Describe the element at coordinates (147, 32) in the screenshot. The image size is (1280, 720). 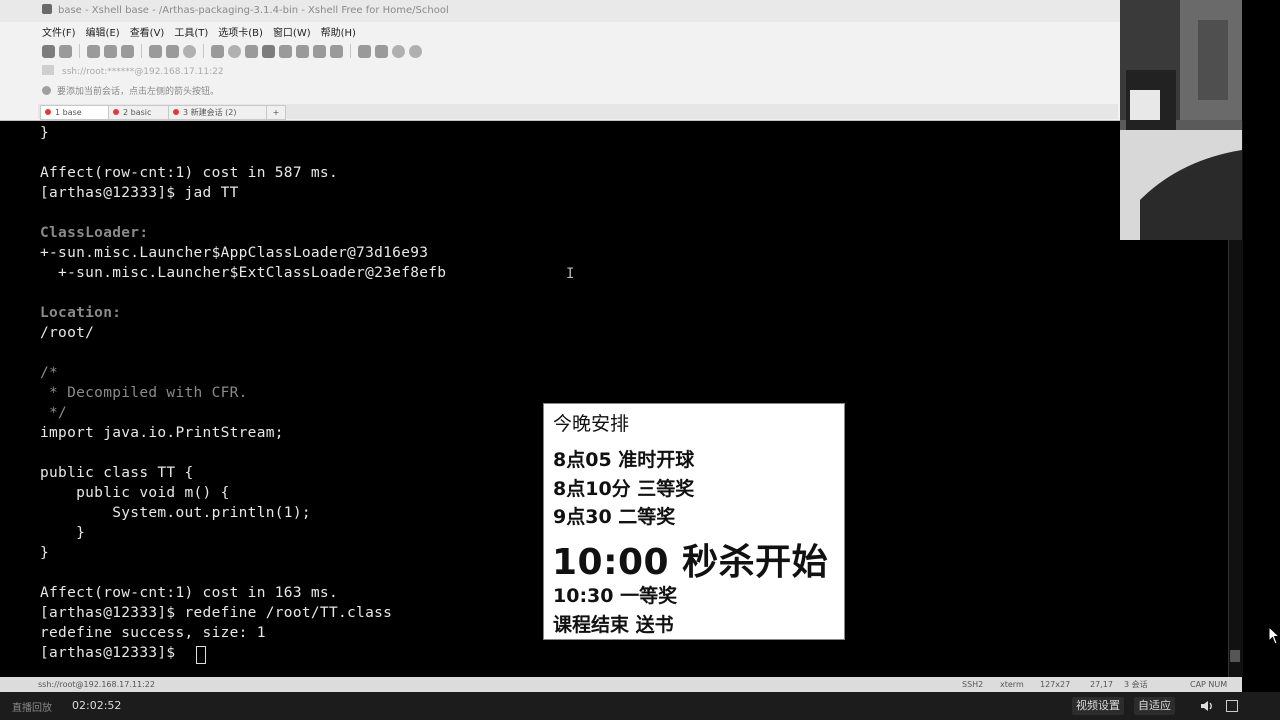
I see `menu-view: 查看(V)` at that location.